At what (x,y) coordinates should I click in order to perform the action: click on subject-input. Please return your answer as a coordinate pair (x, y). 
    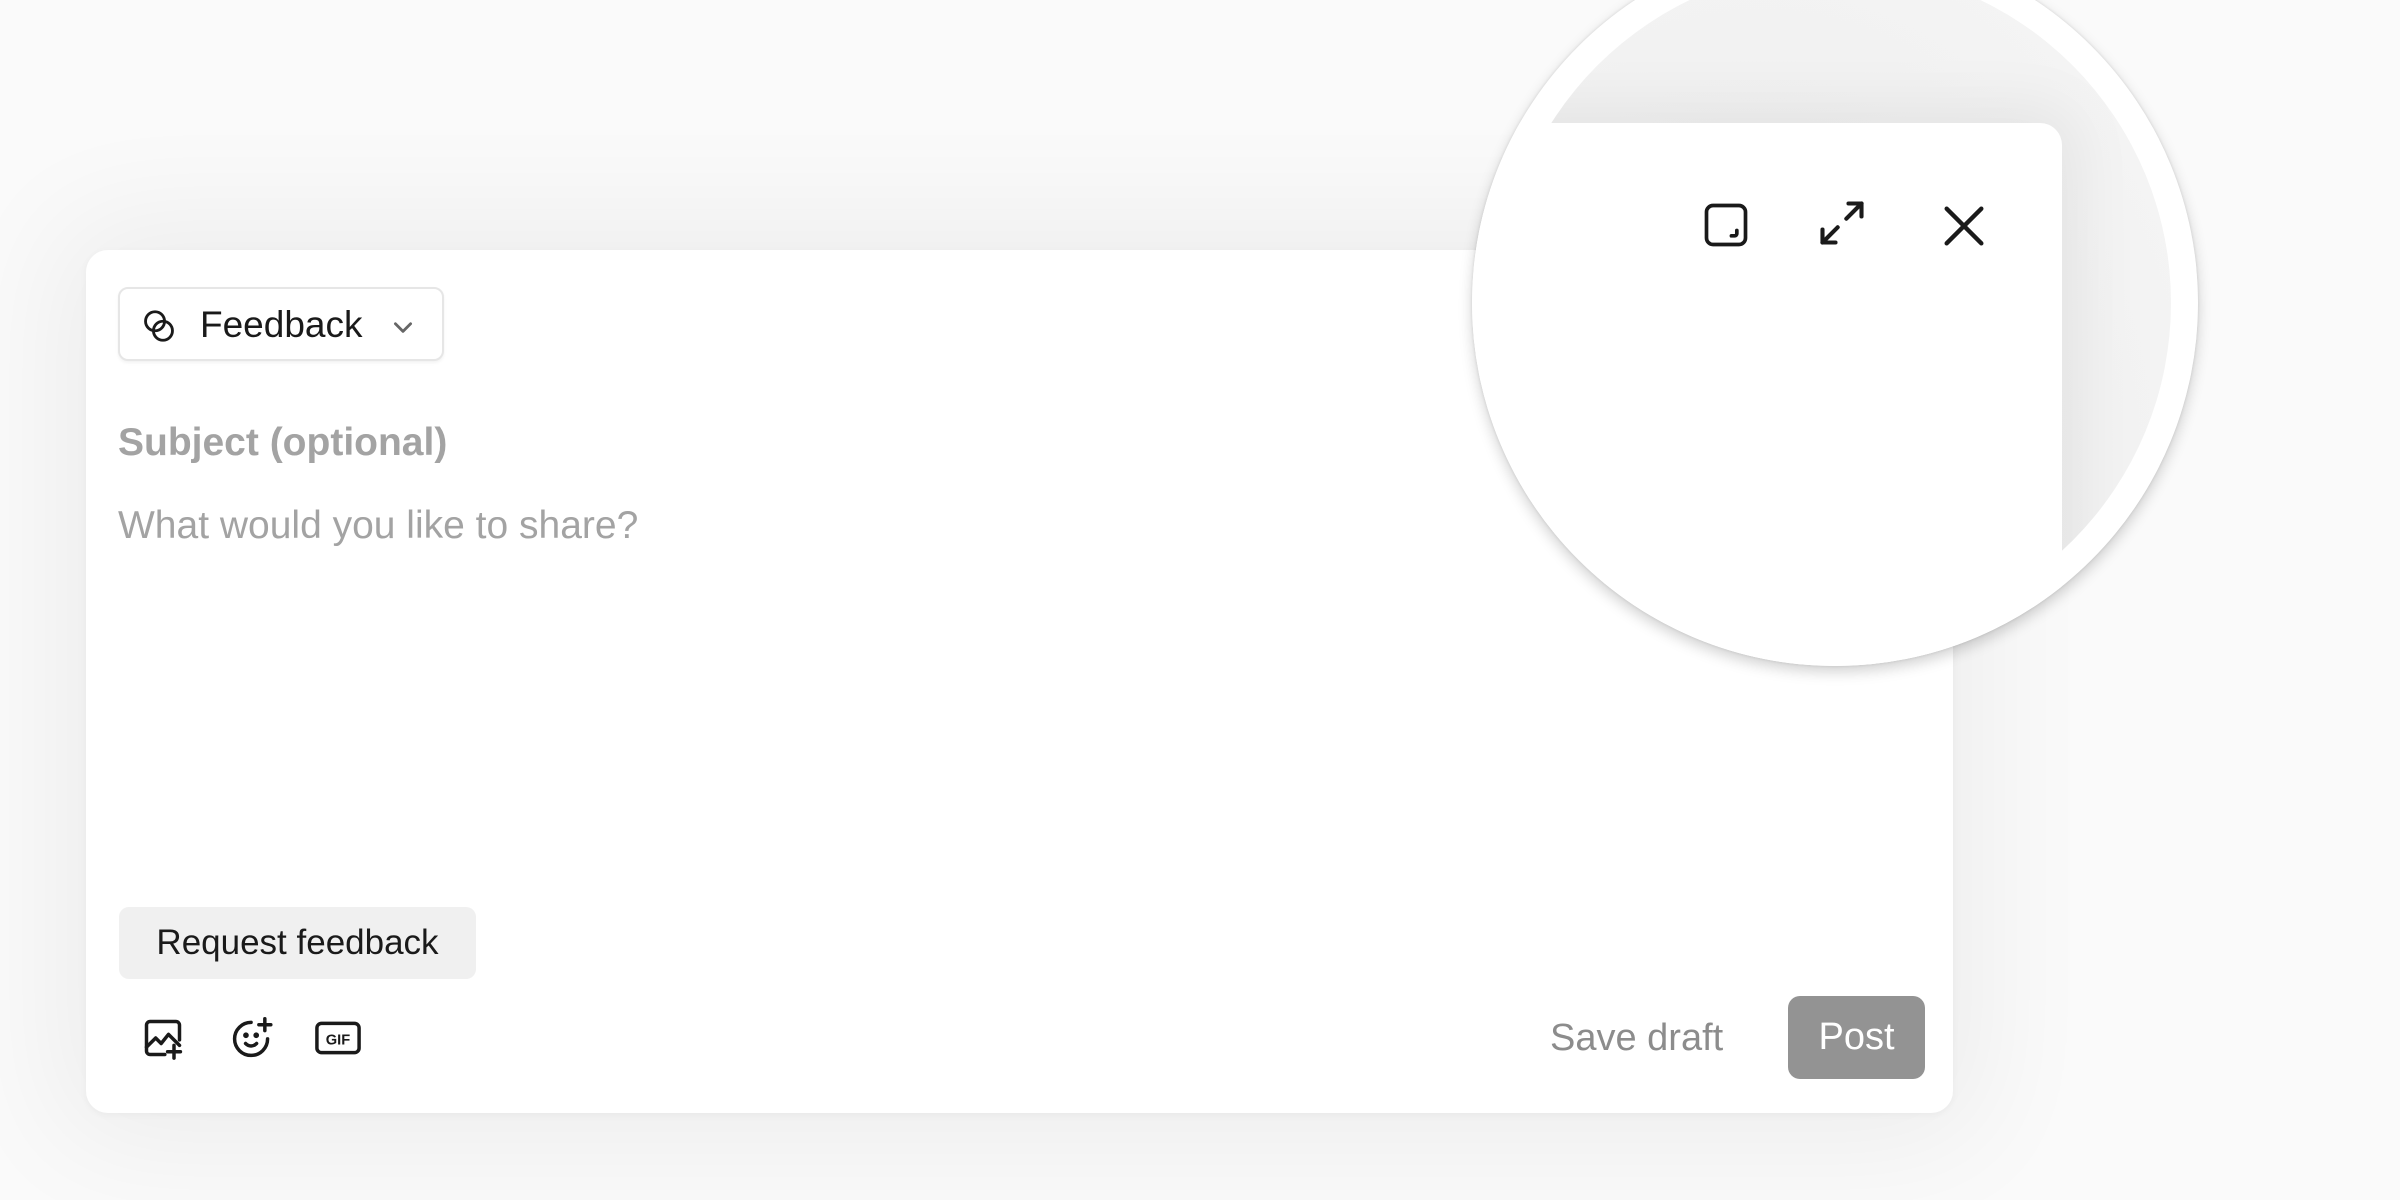
    Looking at the image, I should click on (868, 443).